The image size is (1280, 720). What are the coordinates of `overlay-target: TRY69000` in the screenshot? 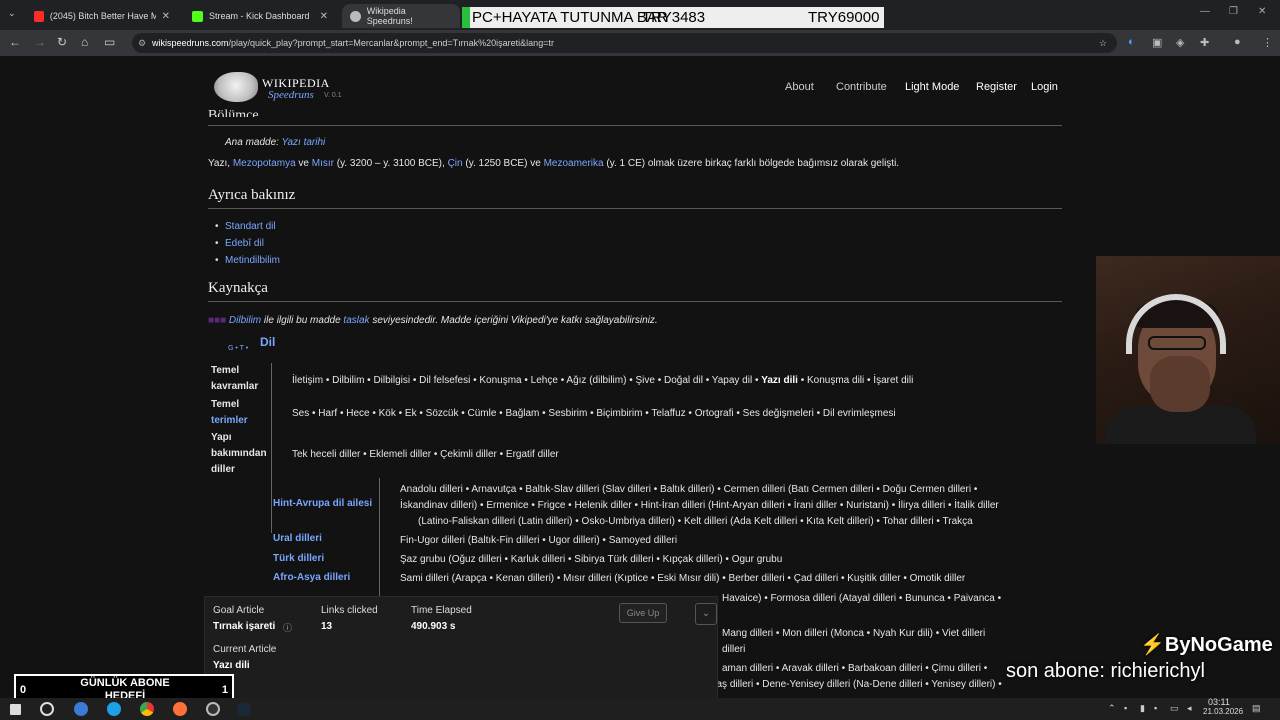 It's located at (844, 17).